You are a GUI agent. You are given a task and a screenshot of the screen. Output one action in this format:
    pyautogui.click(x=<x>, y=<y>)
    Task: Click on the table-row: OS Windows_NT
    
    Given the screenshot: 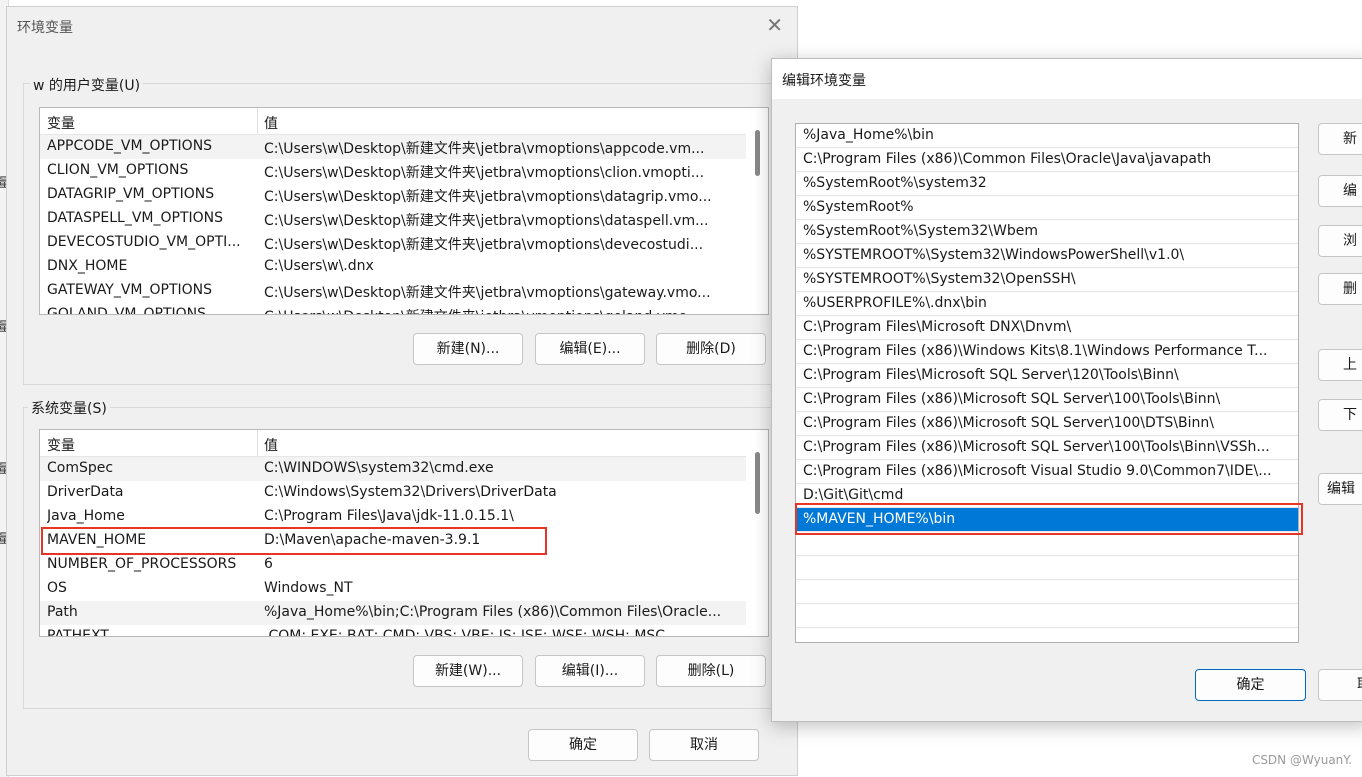 What is the action you would take?
    pyautogui.click(x=393, y=589)
    